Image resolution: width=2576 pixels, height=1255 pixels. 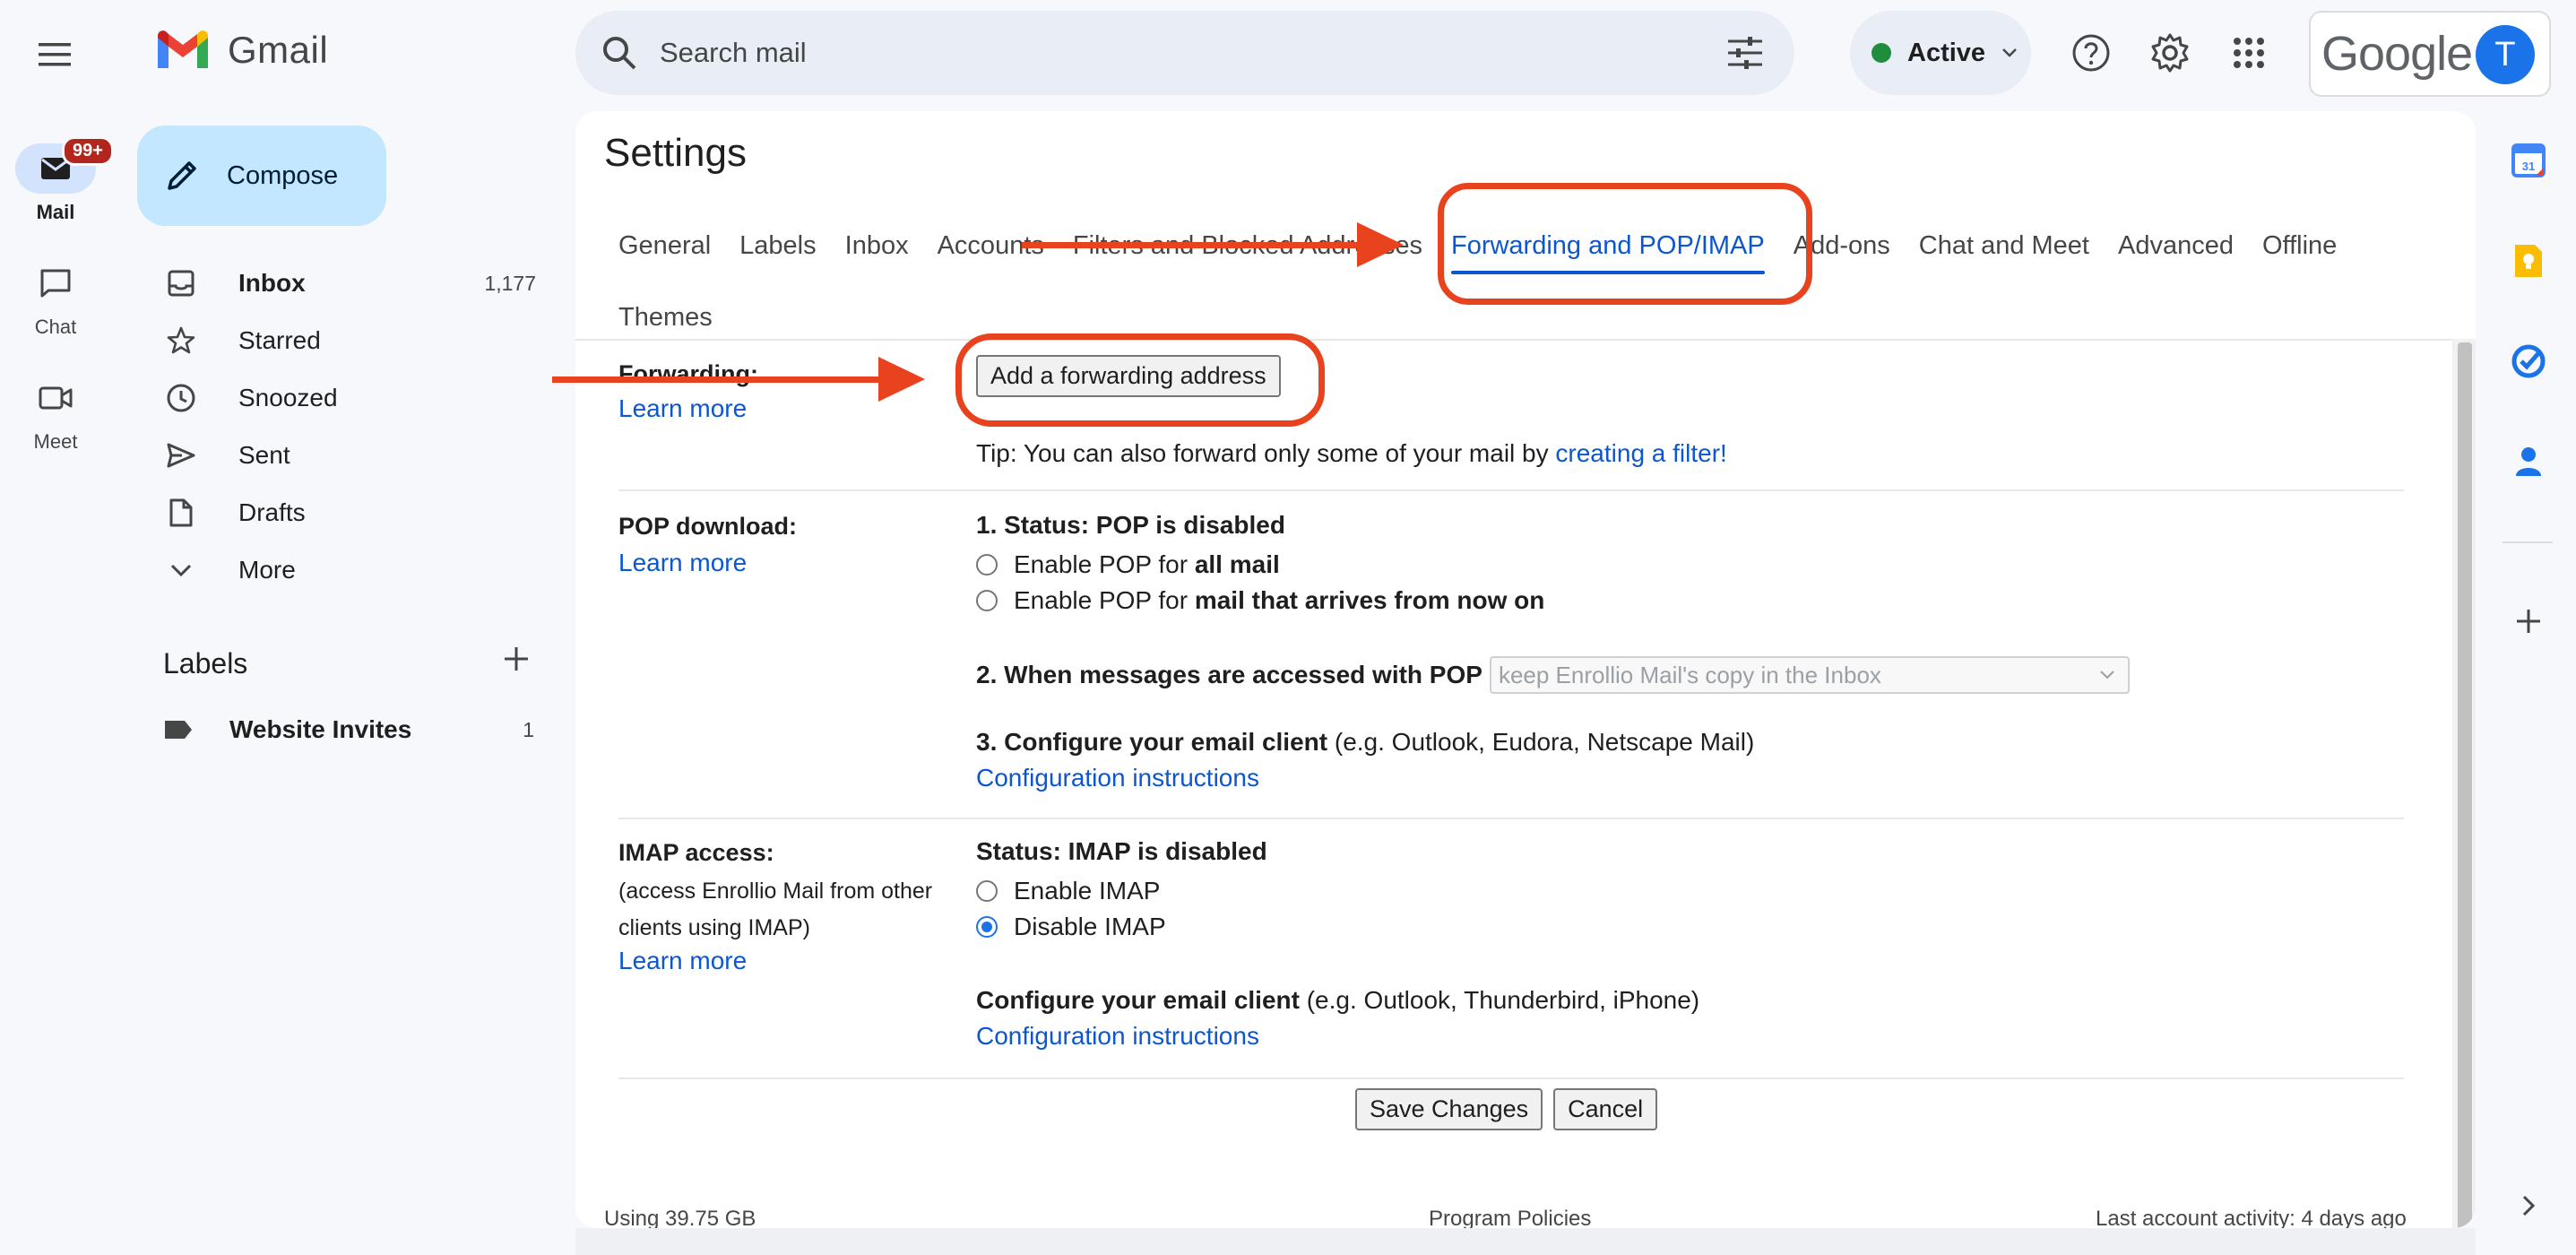 I want to click on get-addons-button, so click(x=2528, y=621).